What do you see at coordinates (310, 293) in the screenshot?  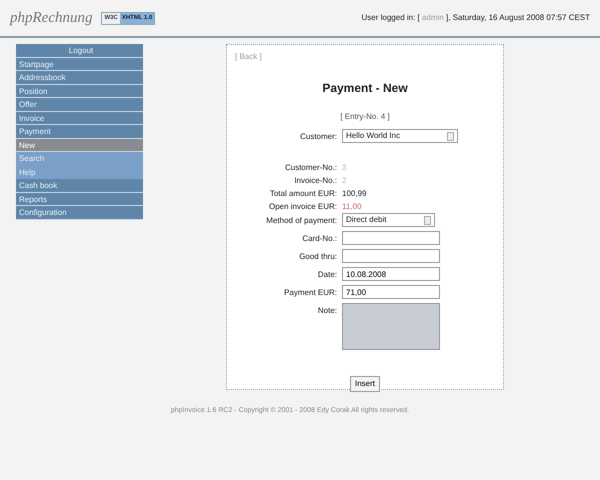 I see `field-label: Payment EUR:` at bounding box center [310, 293].